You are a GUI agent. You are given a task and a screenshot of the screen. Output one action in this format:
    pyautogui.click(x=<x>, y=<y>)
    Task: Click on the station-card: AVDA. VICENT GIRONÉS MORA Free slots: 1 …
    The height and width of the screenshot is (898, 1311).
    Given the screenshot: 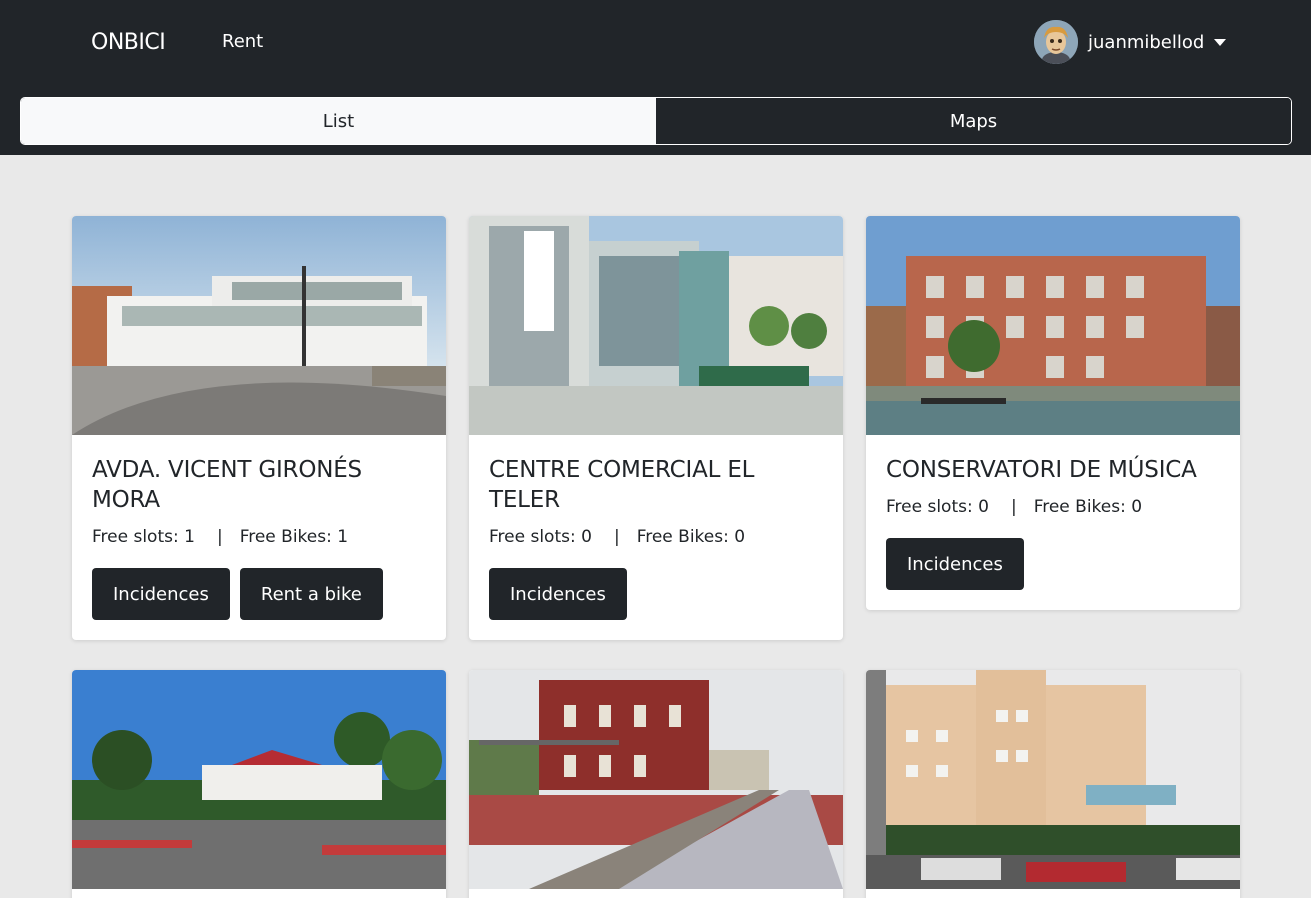 What is the action you would take?
    pyautogui.click(x=259, y=428)
    